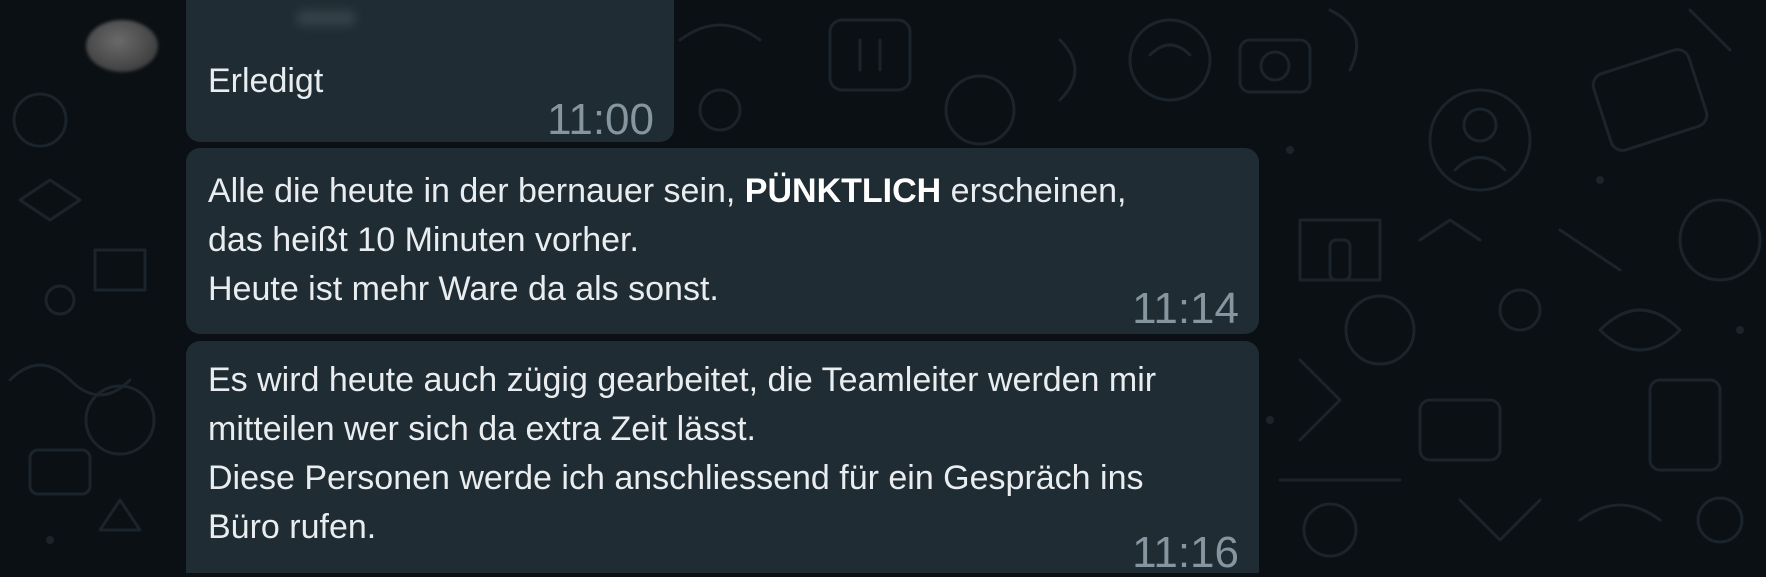 This screenshot has width=1766, height=577. I want to click on message-text-line: Büro rufen., so click(292, 527).